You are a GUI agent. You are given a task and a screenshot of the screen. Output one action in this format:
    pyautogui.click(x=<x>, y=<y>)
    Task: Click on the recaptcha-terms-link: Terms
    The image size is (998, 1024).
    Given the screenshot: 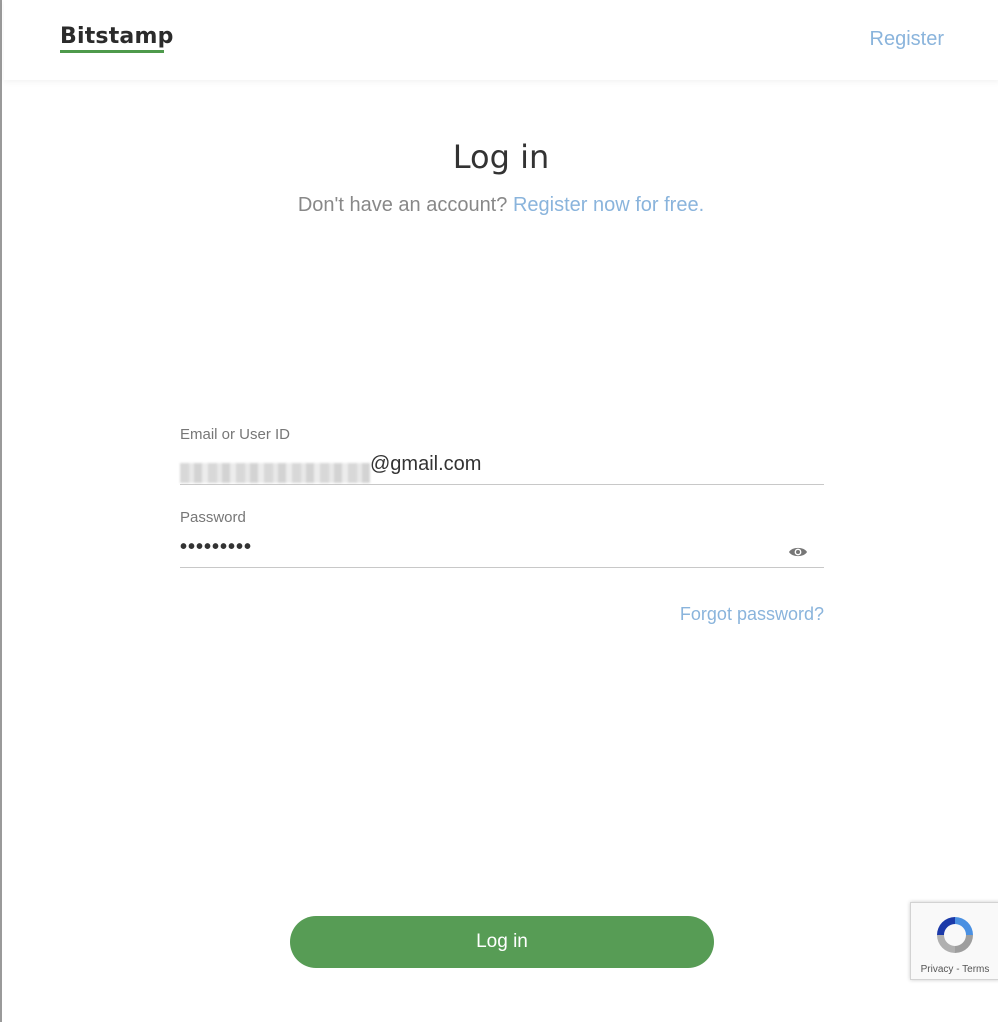 What is the action you would take?
    pyautogui.click(x=975, y=969)
    